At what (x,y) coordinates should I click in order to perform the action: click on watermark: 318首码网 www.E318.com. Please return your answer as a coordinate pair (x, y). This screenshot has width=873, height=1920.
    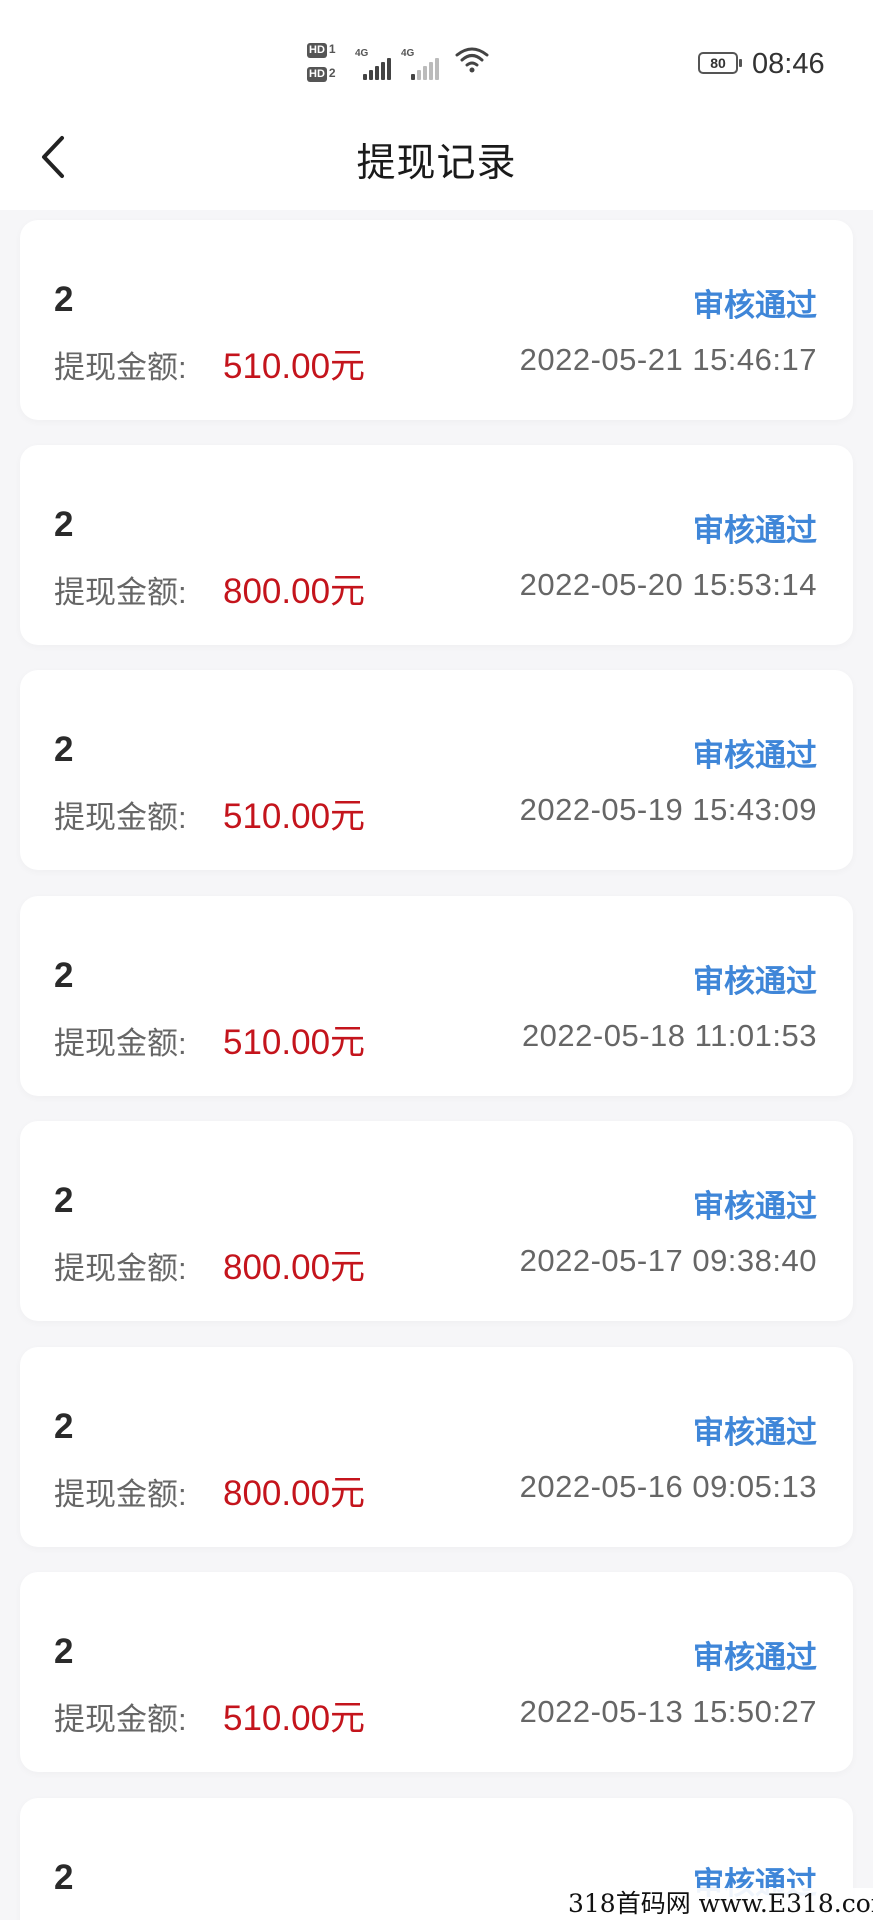
    Looking at the image, I should click on (716, 1904).